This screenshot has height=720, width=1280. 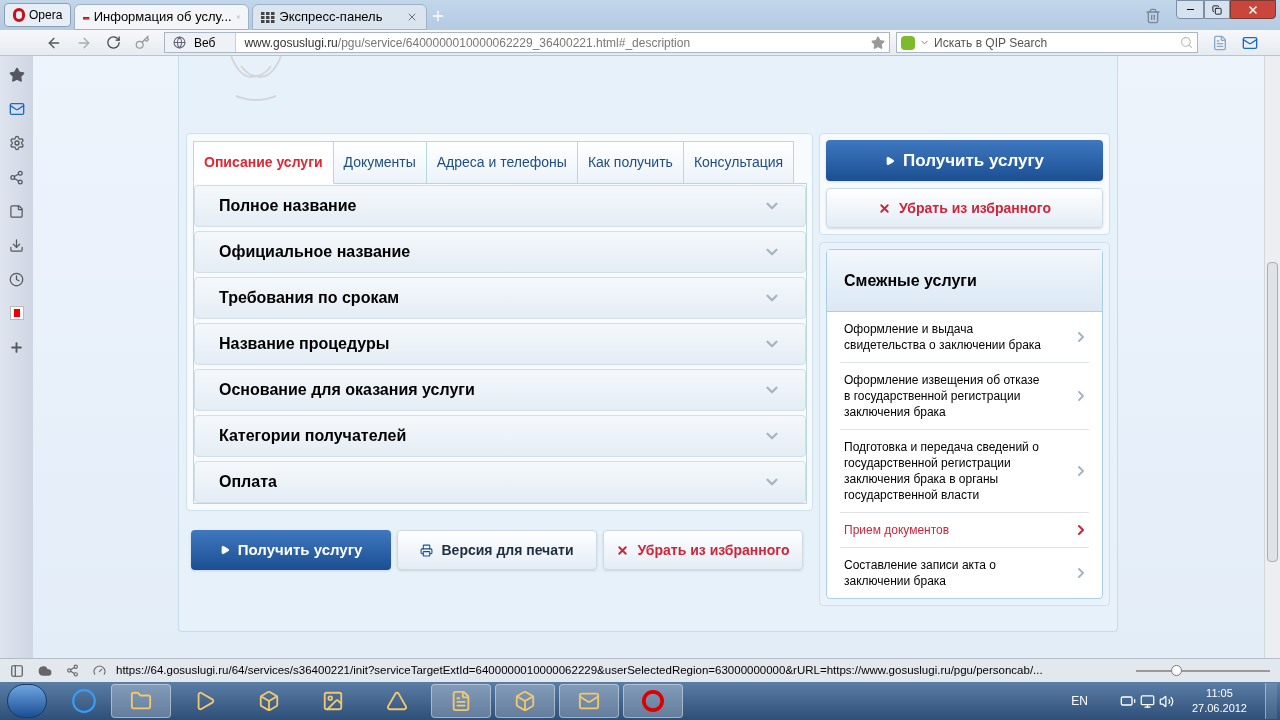 I want to click on gauge-icon, so click(x=99, y=670).